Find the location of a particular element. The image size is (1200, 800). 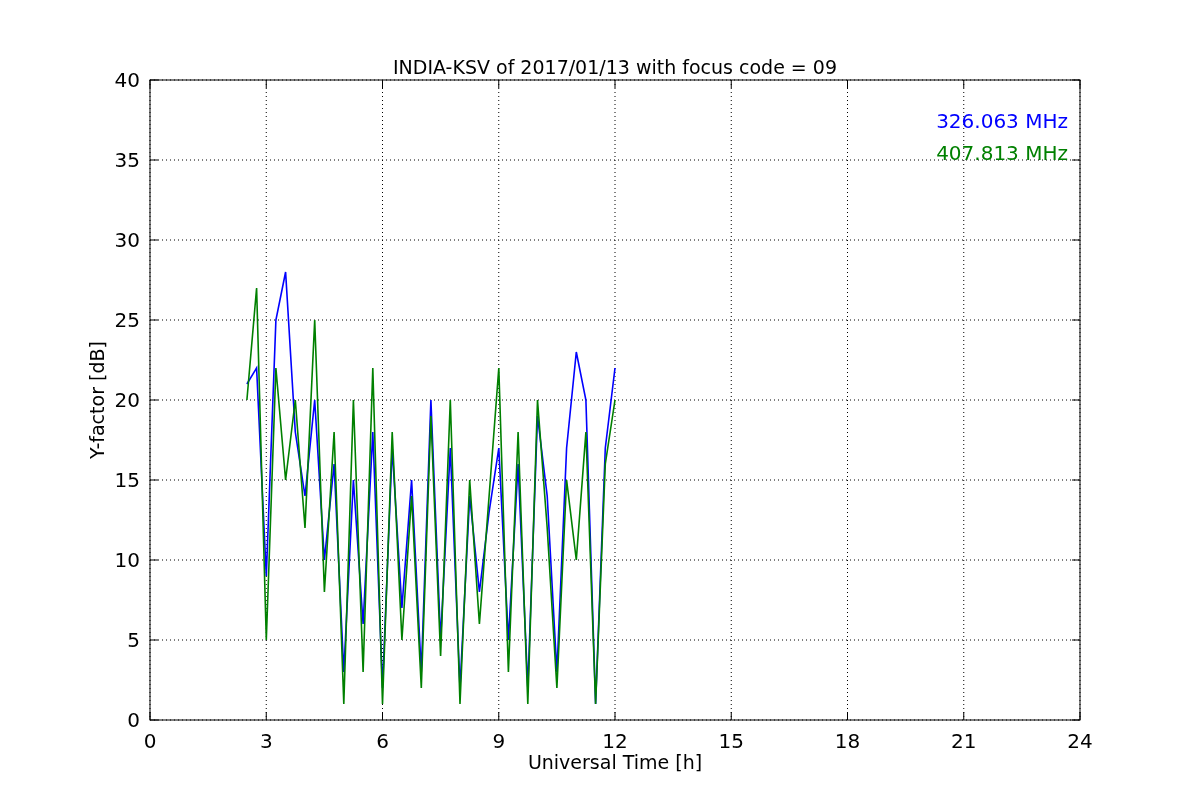

tick-label: 3 is located at coordinates (266, 741).